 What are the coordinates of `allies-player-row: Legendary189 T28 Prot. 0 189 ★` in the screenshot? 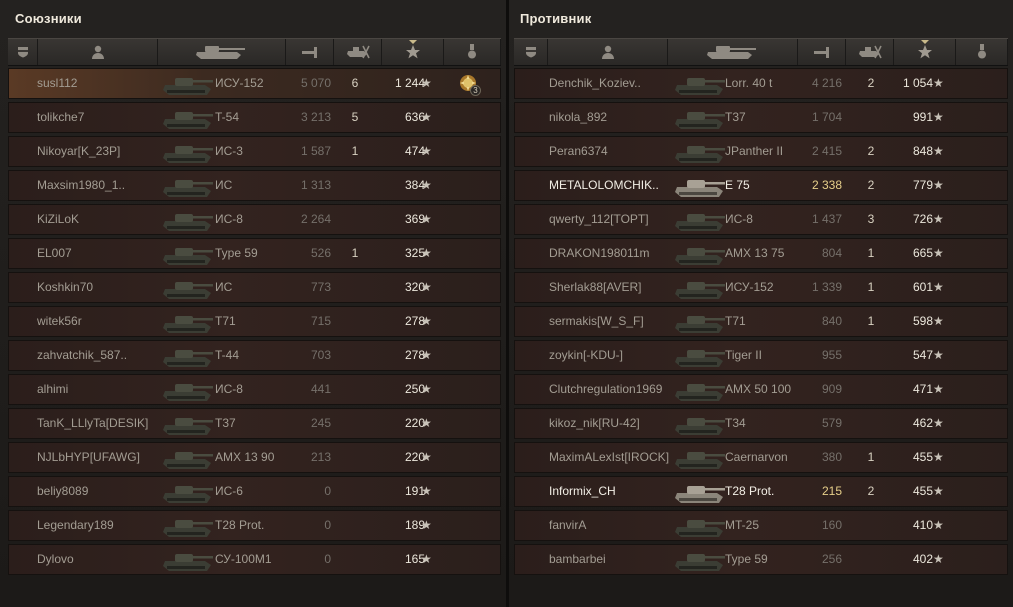 It's located at (254, 525).